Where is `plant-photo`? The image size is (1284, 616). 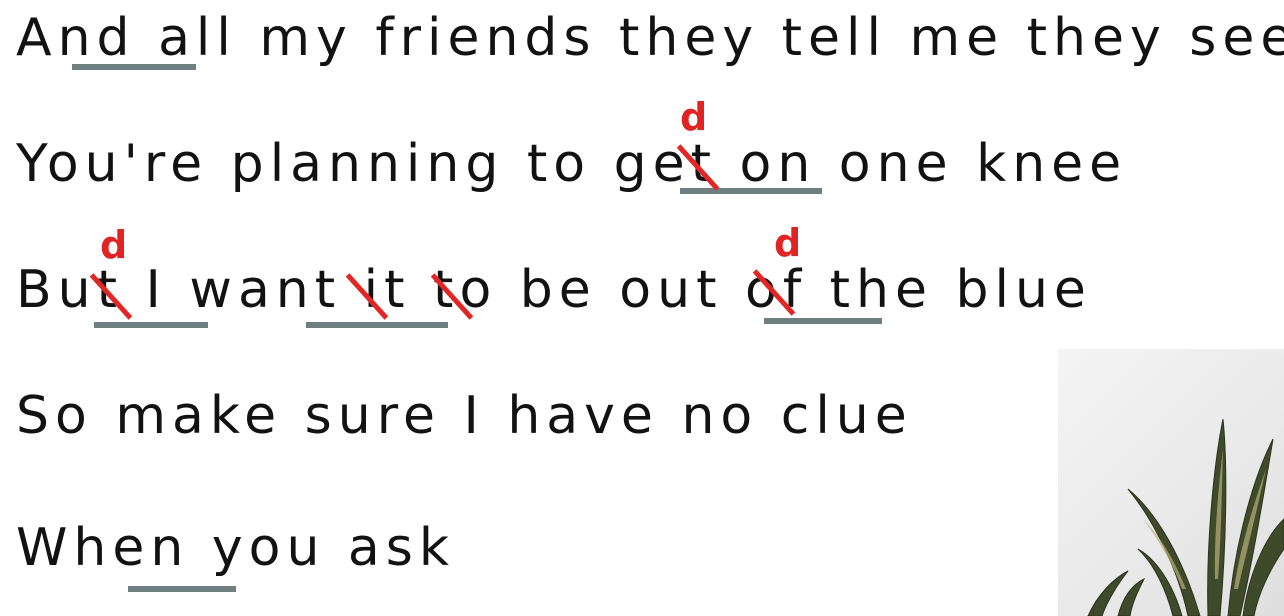 plant-photo is located at coordinates (1171, 482).